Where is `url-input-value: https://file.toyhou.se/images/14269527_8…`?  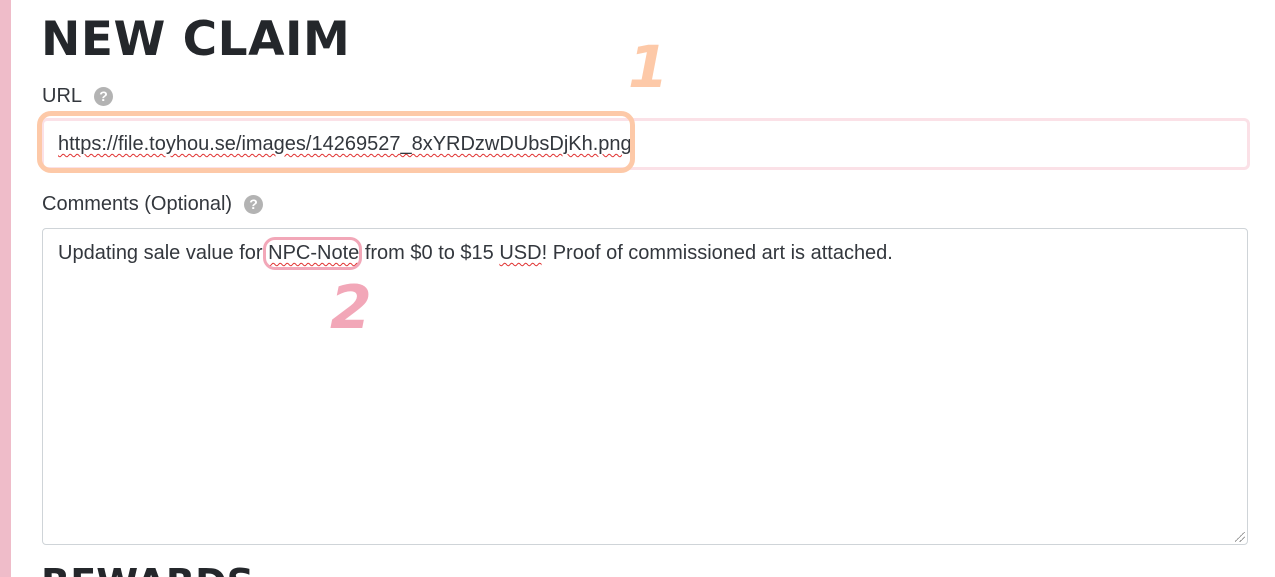
url-input-value: https://file.toyhou.se/images/14269527_8… is located at coordinates (345, 144).